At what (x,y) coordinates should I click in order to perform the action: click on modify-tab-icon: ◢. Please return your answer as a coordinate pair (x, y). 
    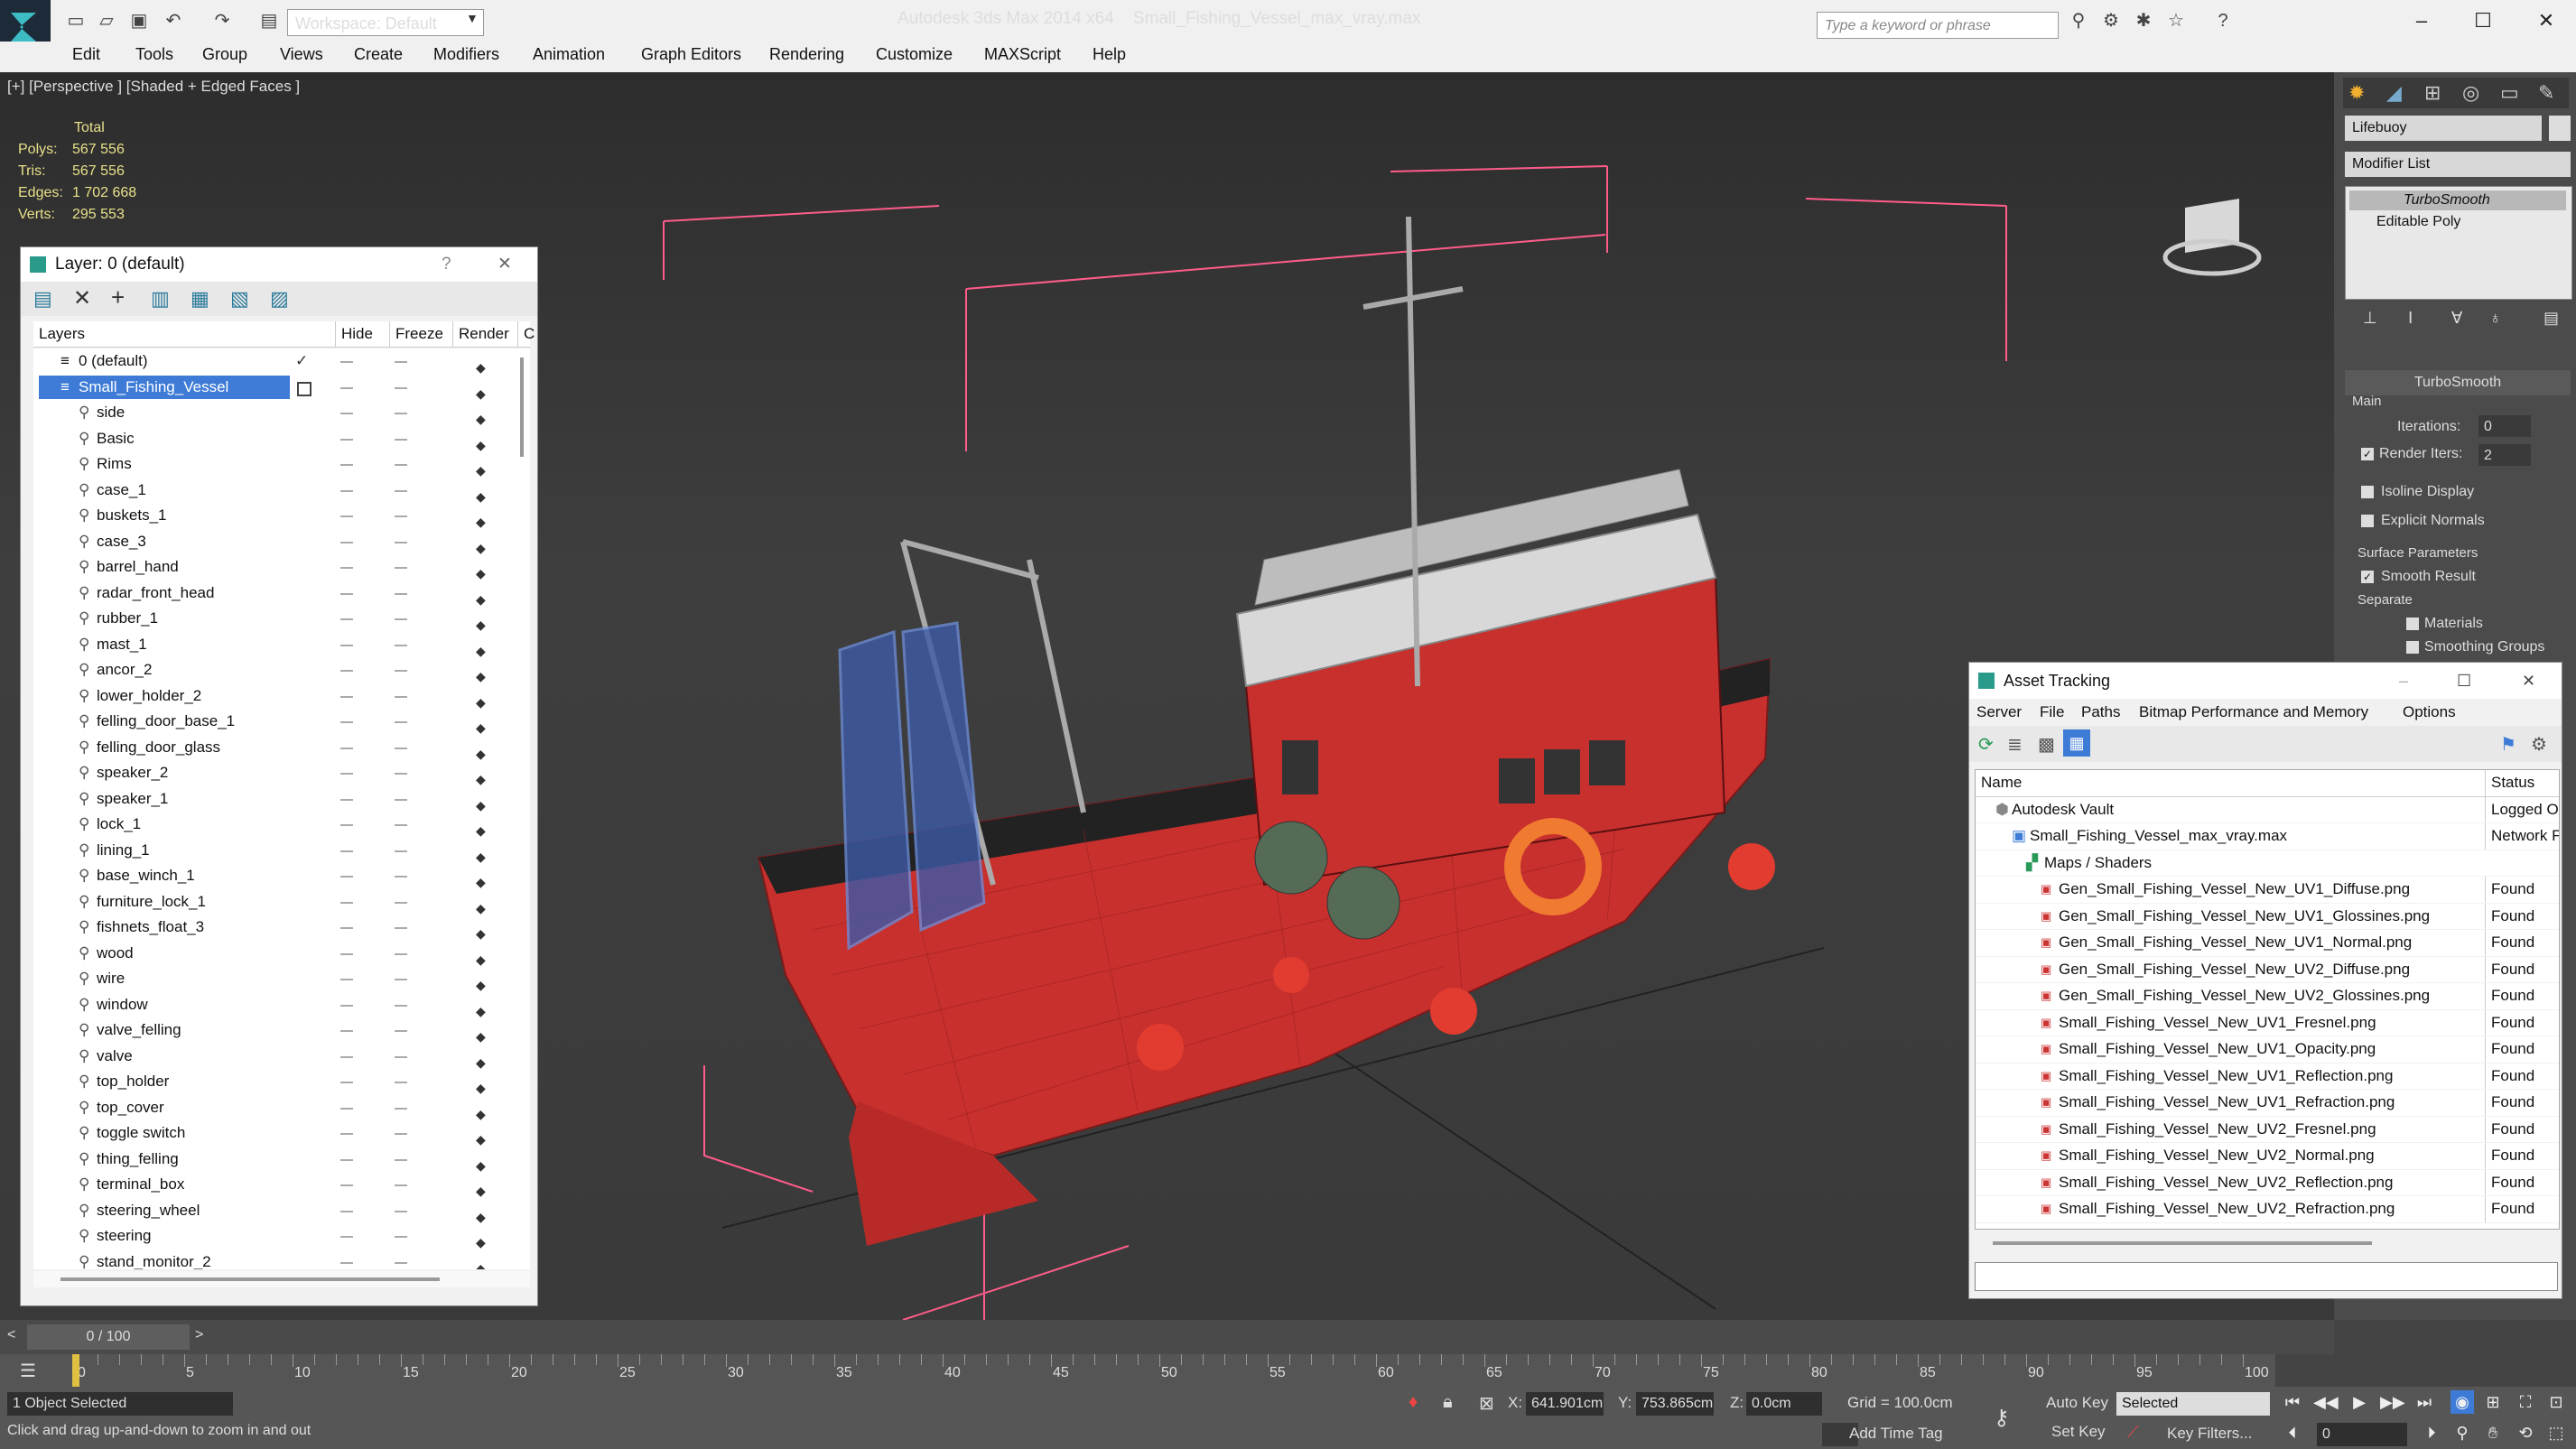
    Looking at the image, I should click on (2394, 93).